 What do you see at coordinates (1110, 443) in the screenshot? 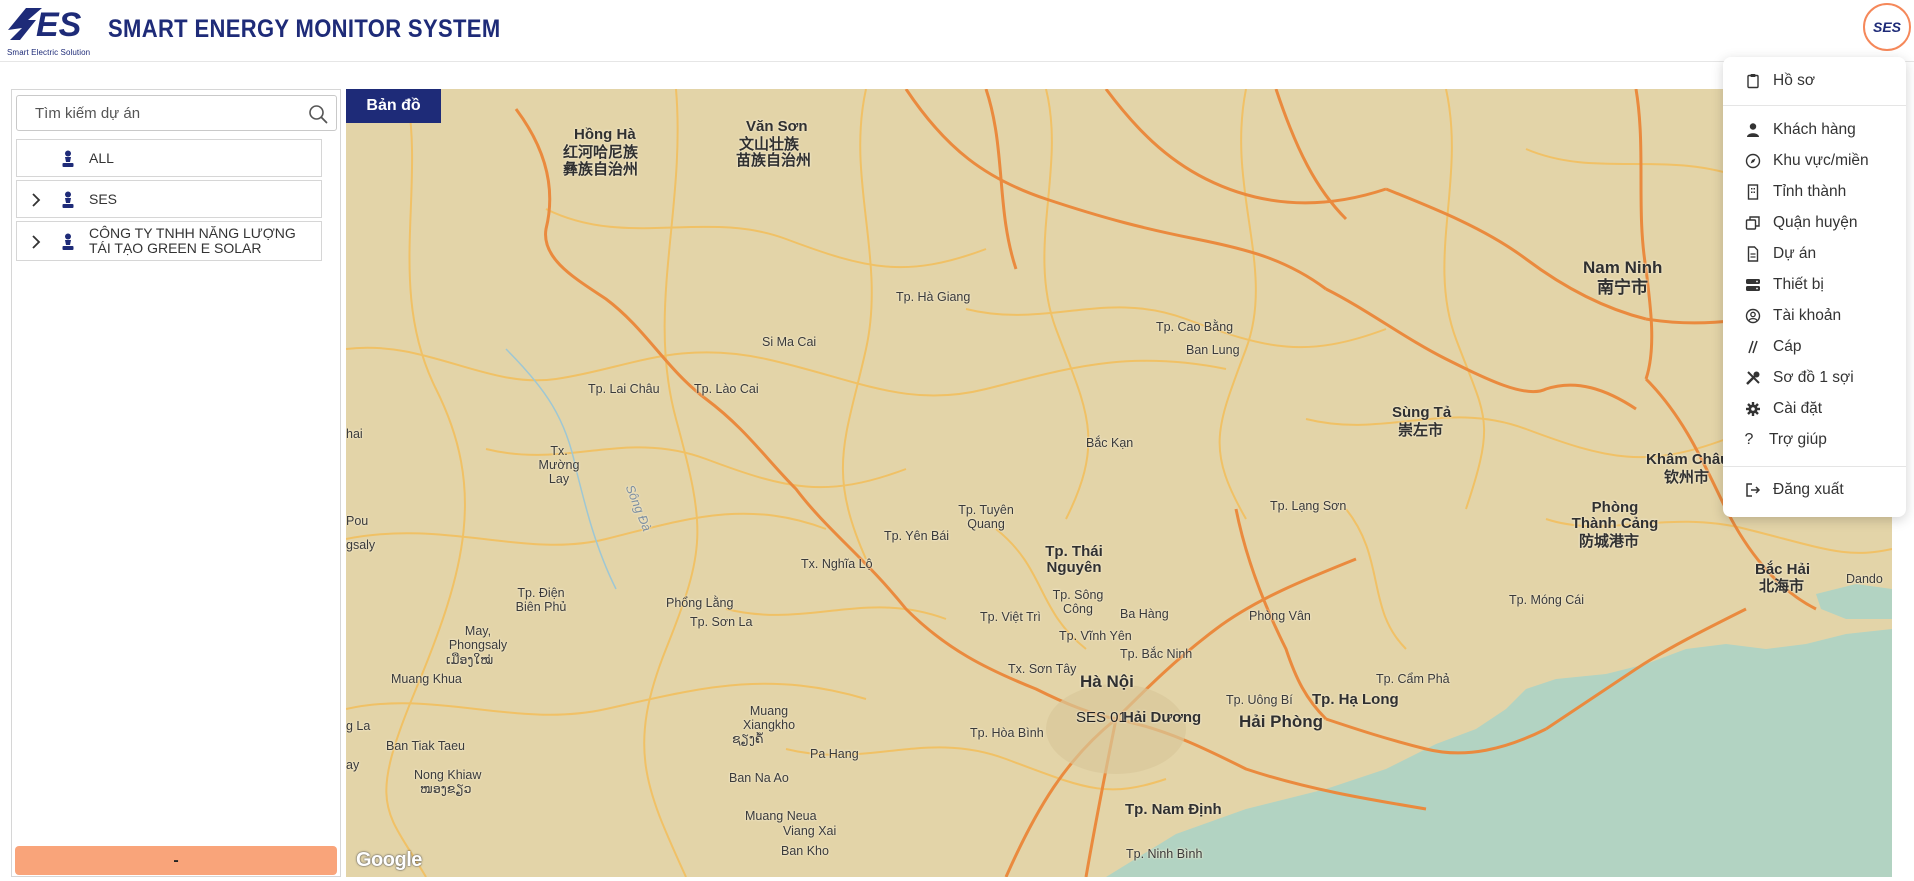
I see `map-label: Bắc Kạn` at bounding box center [1110, 443].